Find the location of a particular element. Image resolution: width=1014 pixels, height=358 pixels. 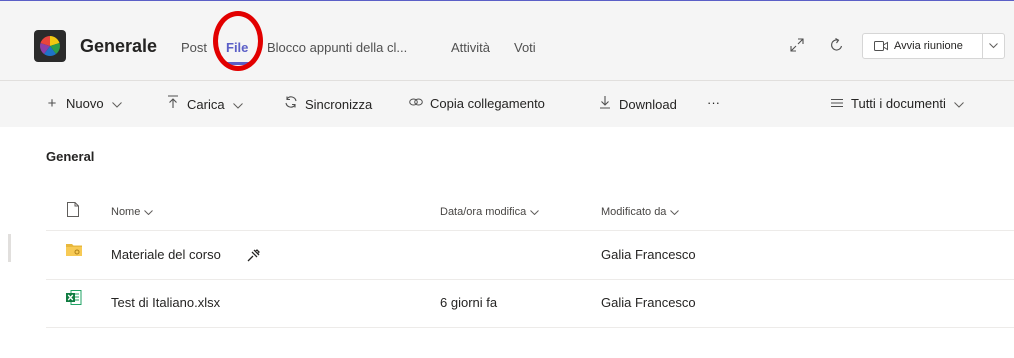

meeting-options-dropdown is located at coordinates (994, 46).